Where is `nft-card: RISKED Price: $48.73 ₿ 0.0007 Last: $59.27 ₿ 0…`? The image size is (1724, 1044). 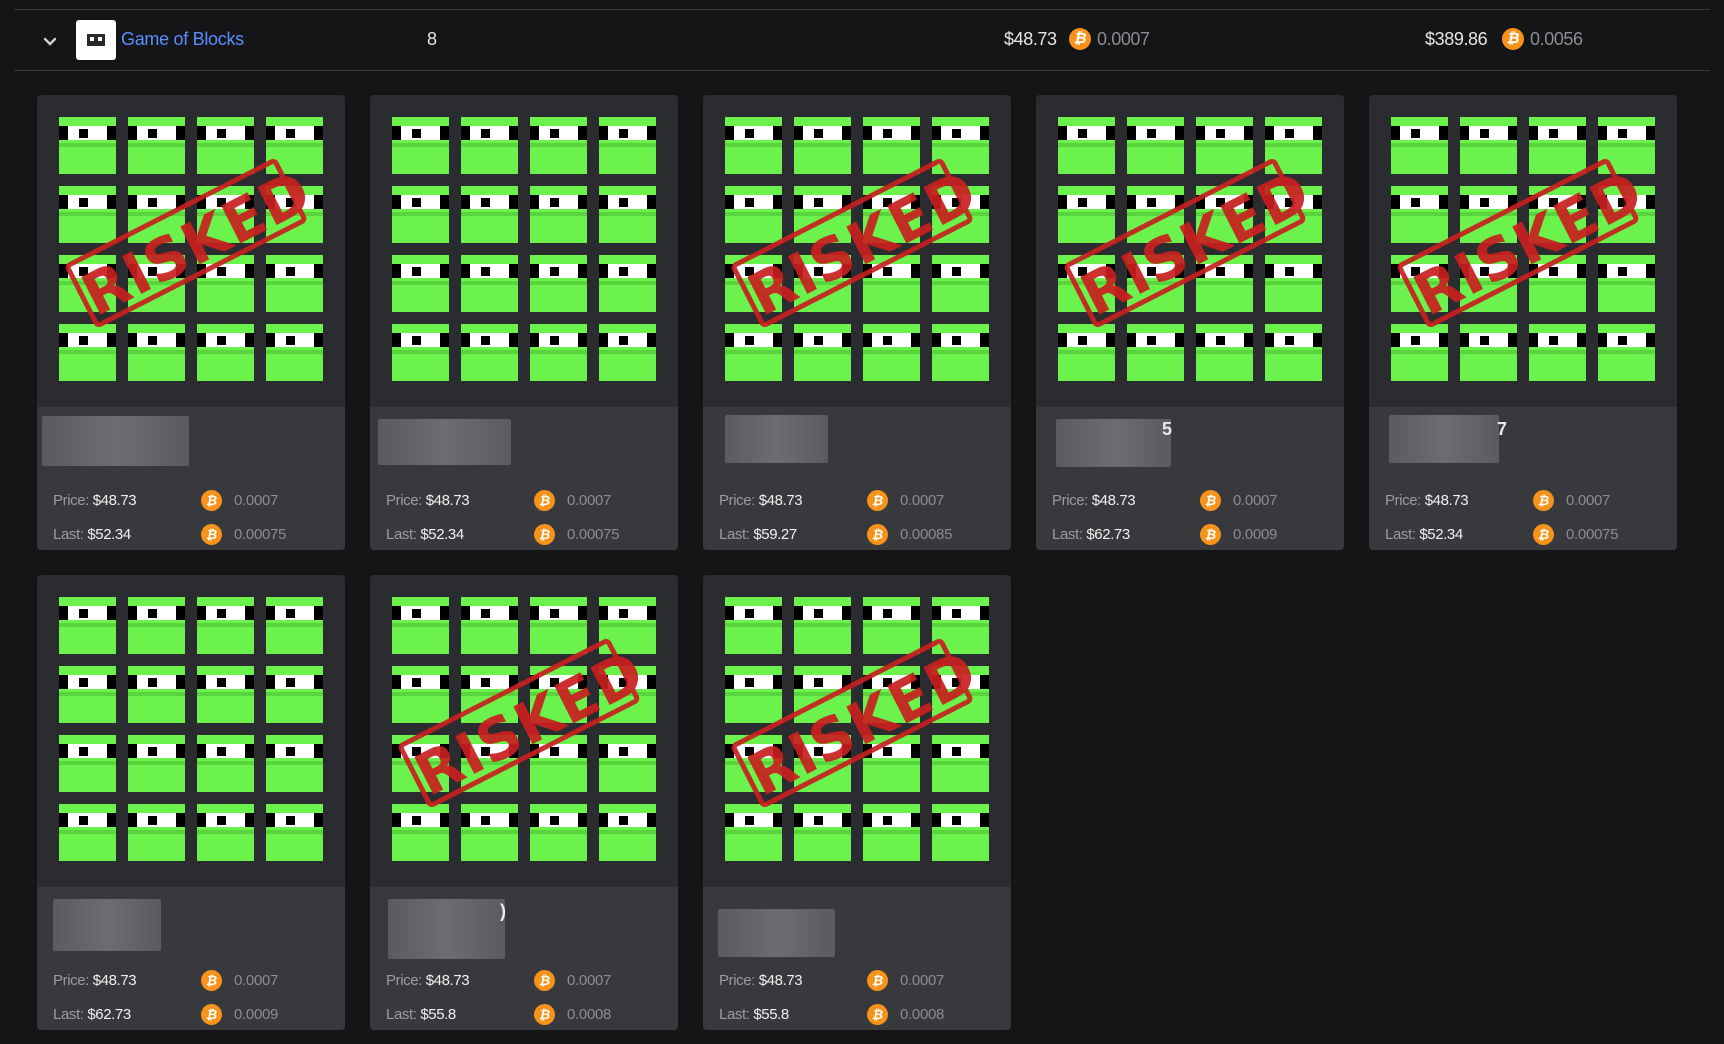 nft-card: RISKED Price: $48.73 ₿ 0.0007 Last: $59.27 ₿ 0… is located at coordinates (857, 322).